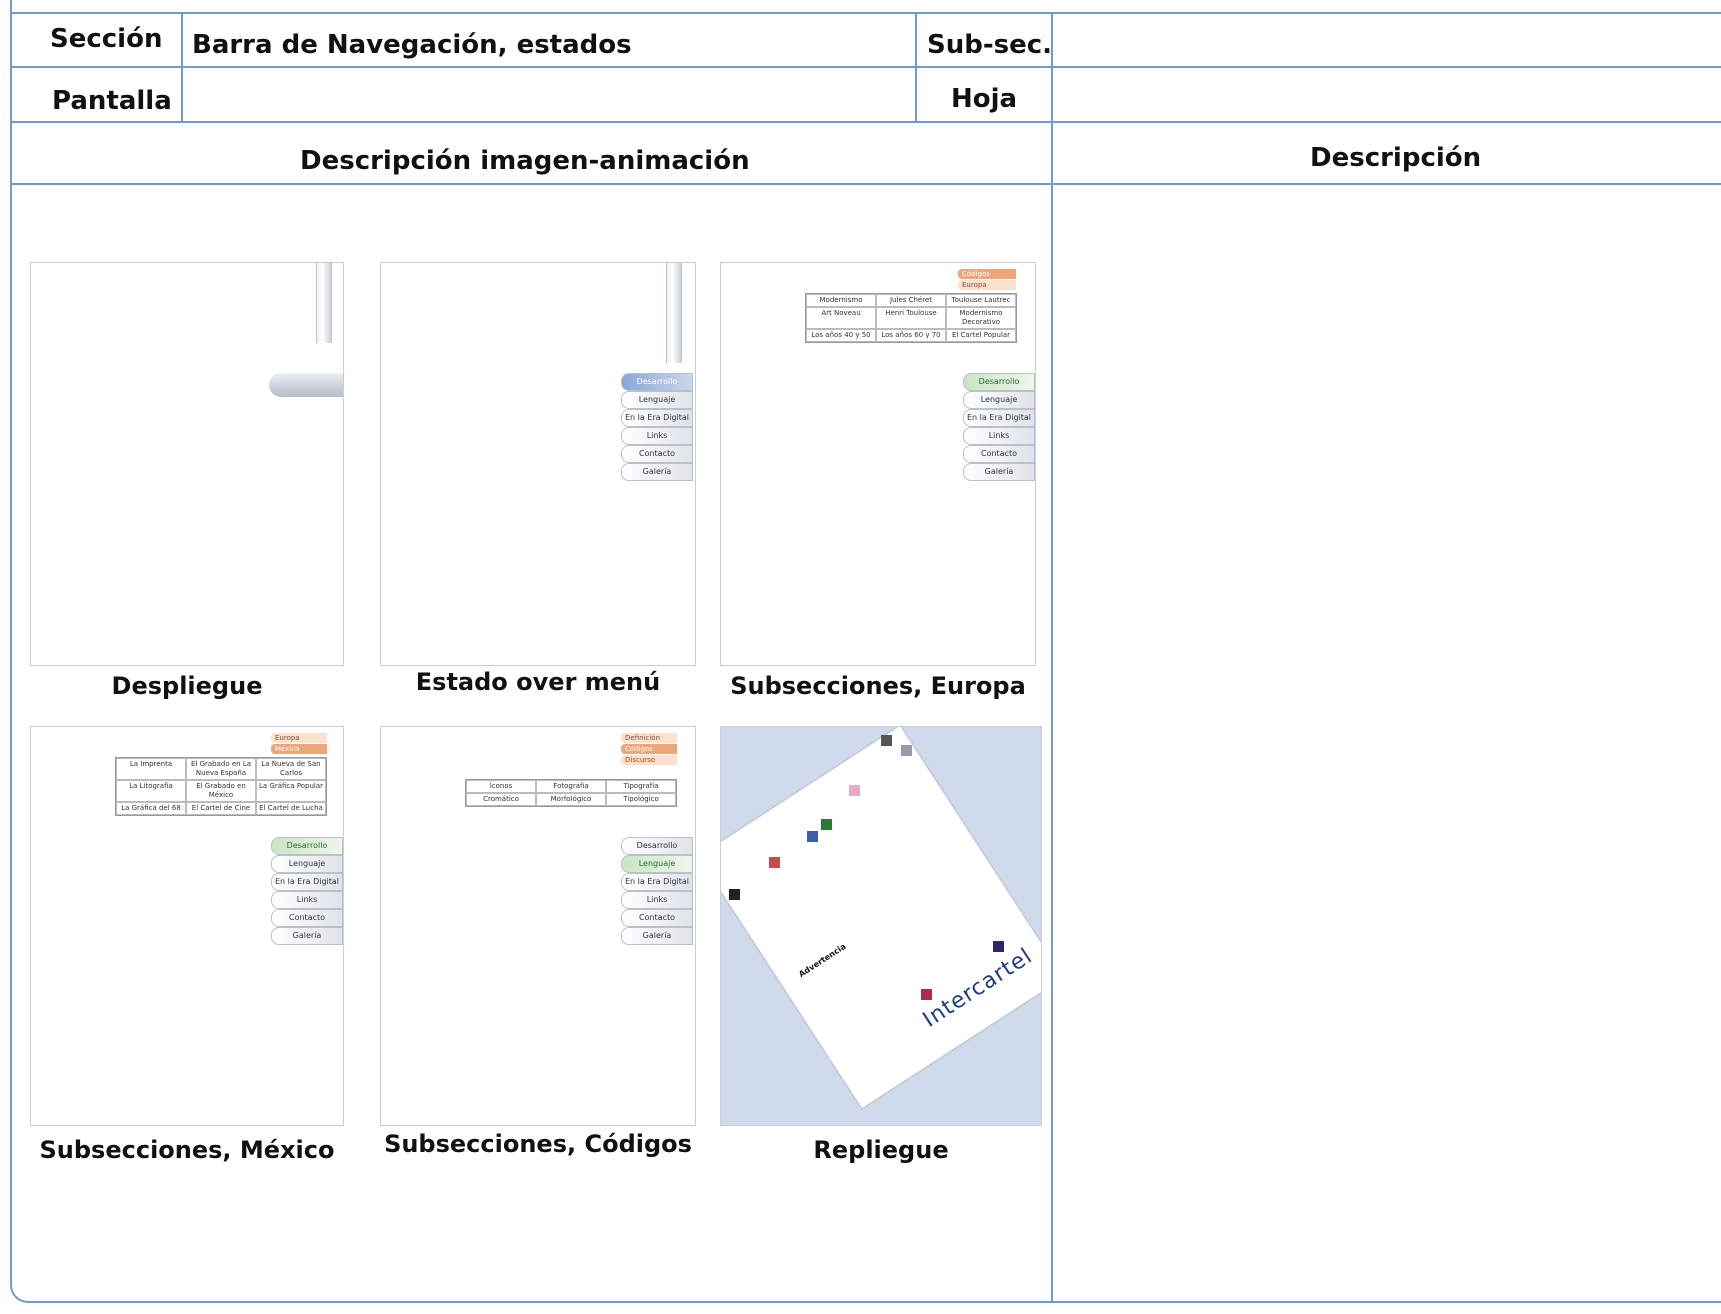  What do you see at coordinates (571, 786) in the screenshot?
I see `submenu-item: Fotografía` at bounding box center [571, 786].